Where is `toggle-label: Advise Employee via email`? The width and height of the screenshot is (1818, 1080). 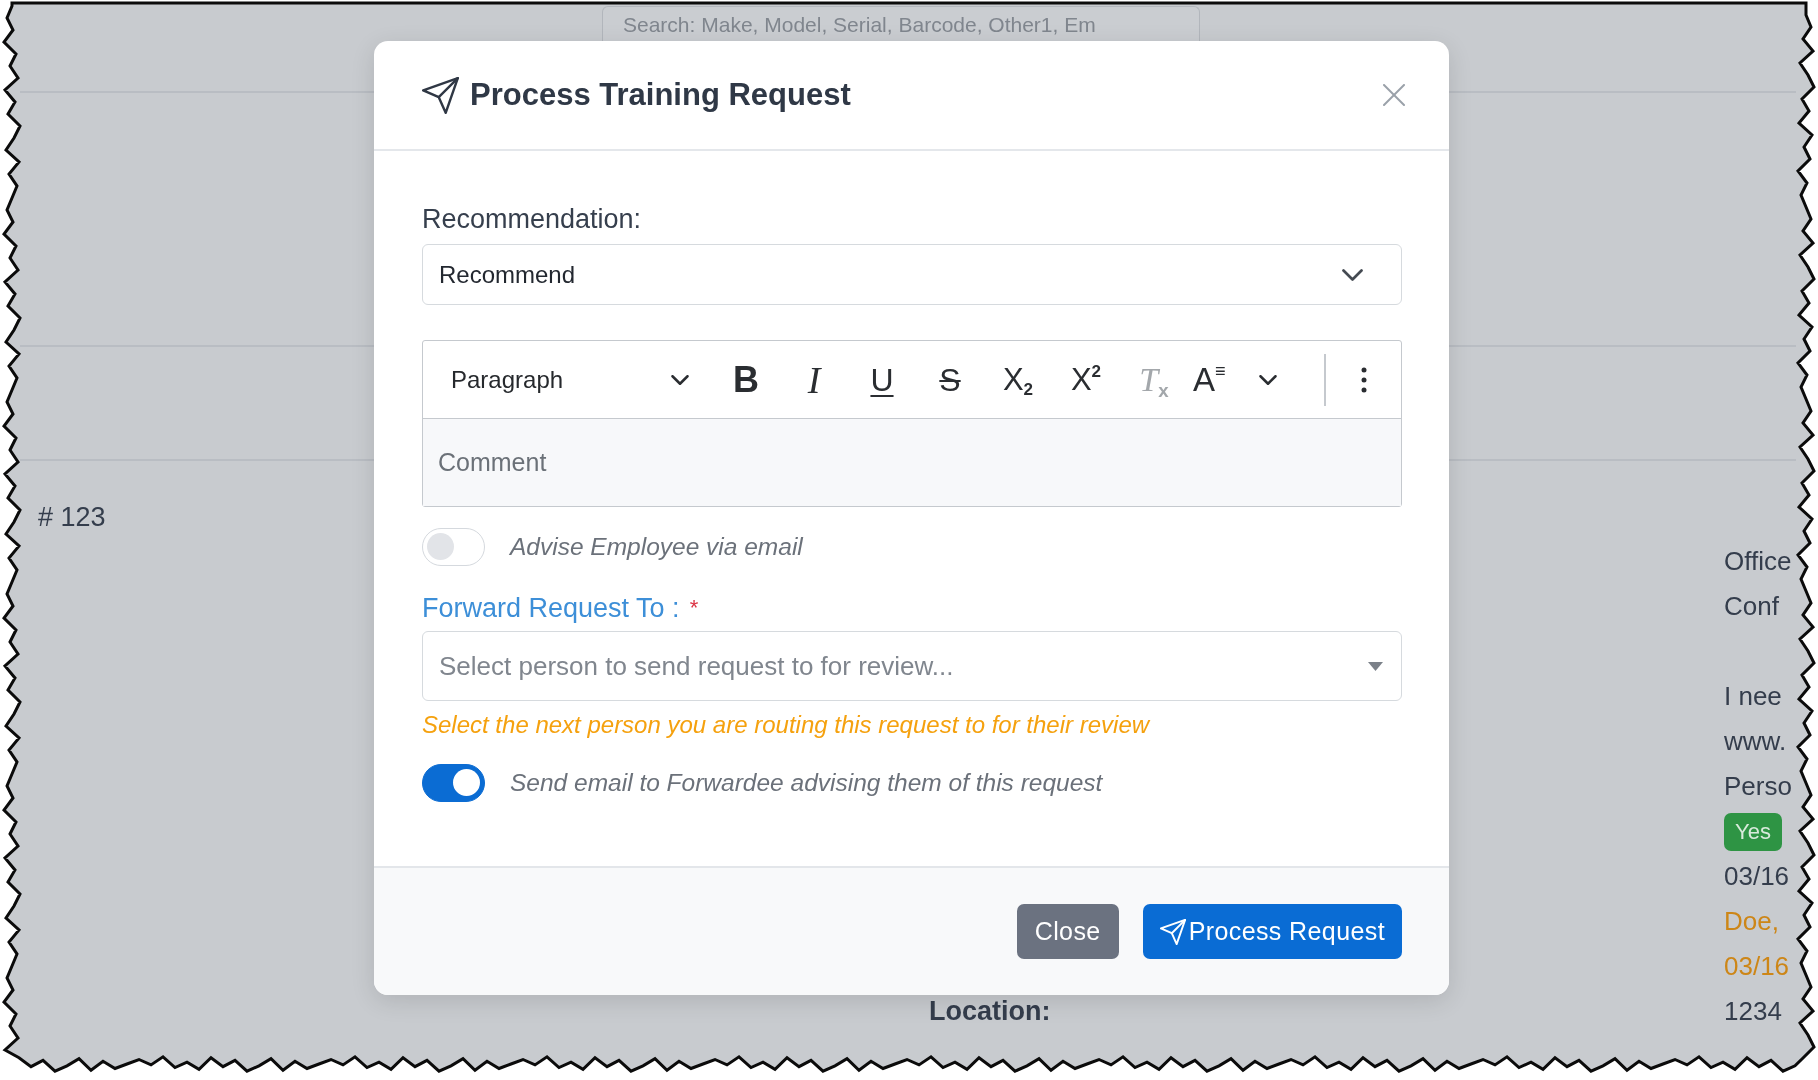
toggle-label: Advise Employee via email is located at coordinates (656, 547).